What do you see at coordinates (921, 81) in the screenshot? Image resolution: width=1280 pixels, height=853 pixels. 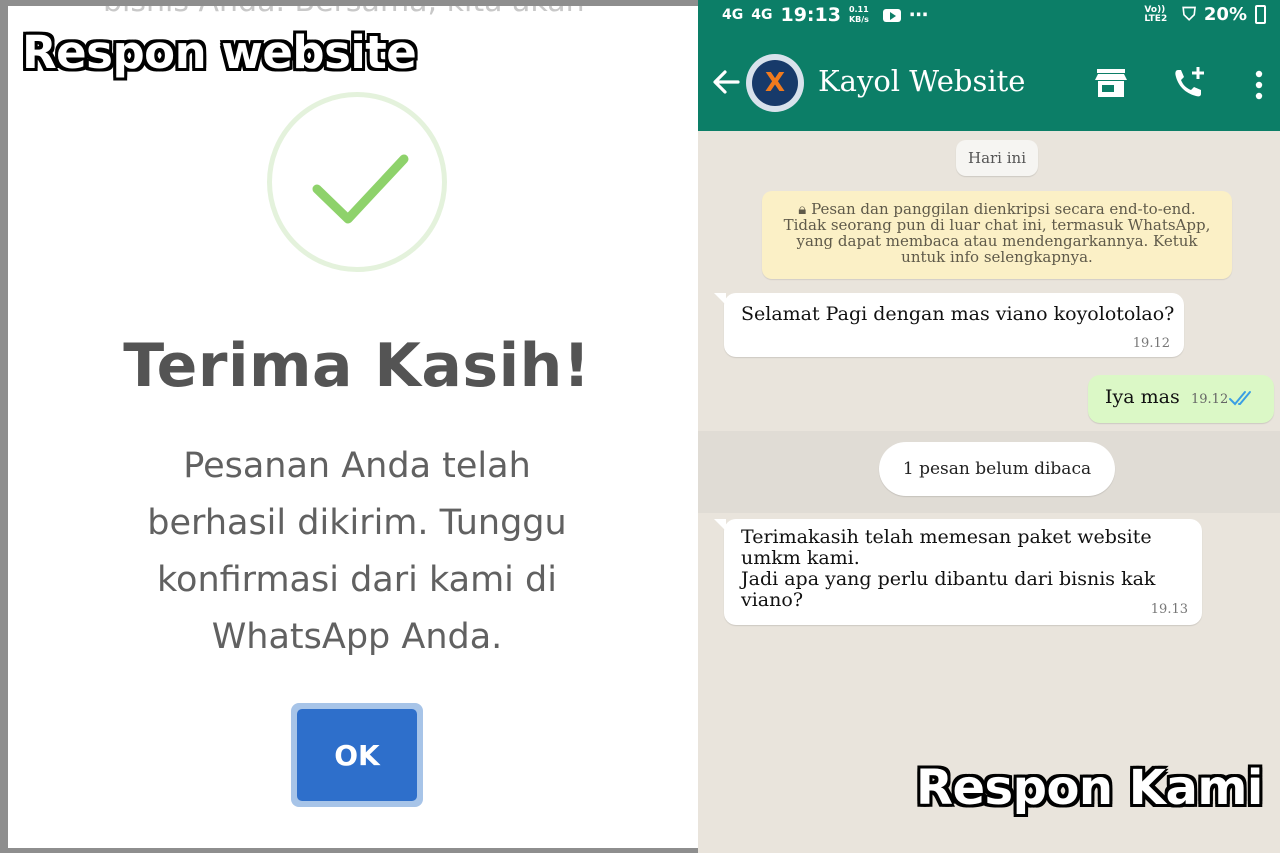 I see `contact-name: Kayol Website` at bounding box center [921, 81].